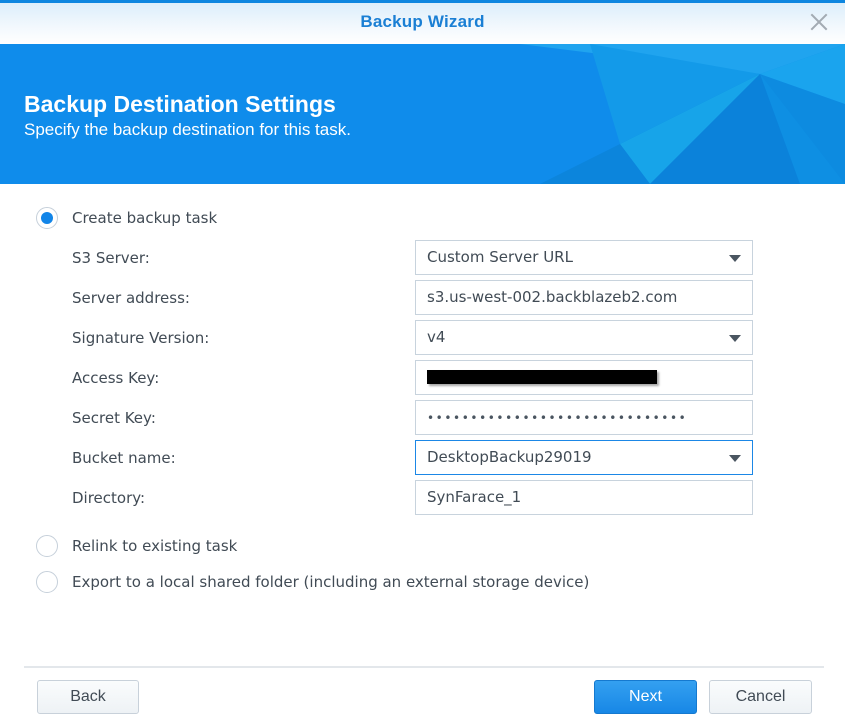 This screenshot has width=845, height=724. Describe the element at coordinates (141, 338) in the screenshot. I see `signature-version-label: Signature Version:` at that location.